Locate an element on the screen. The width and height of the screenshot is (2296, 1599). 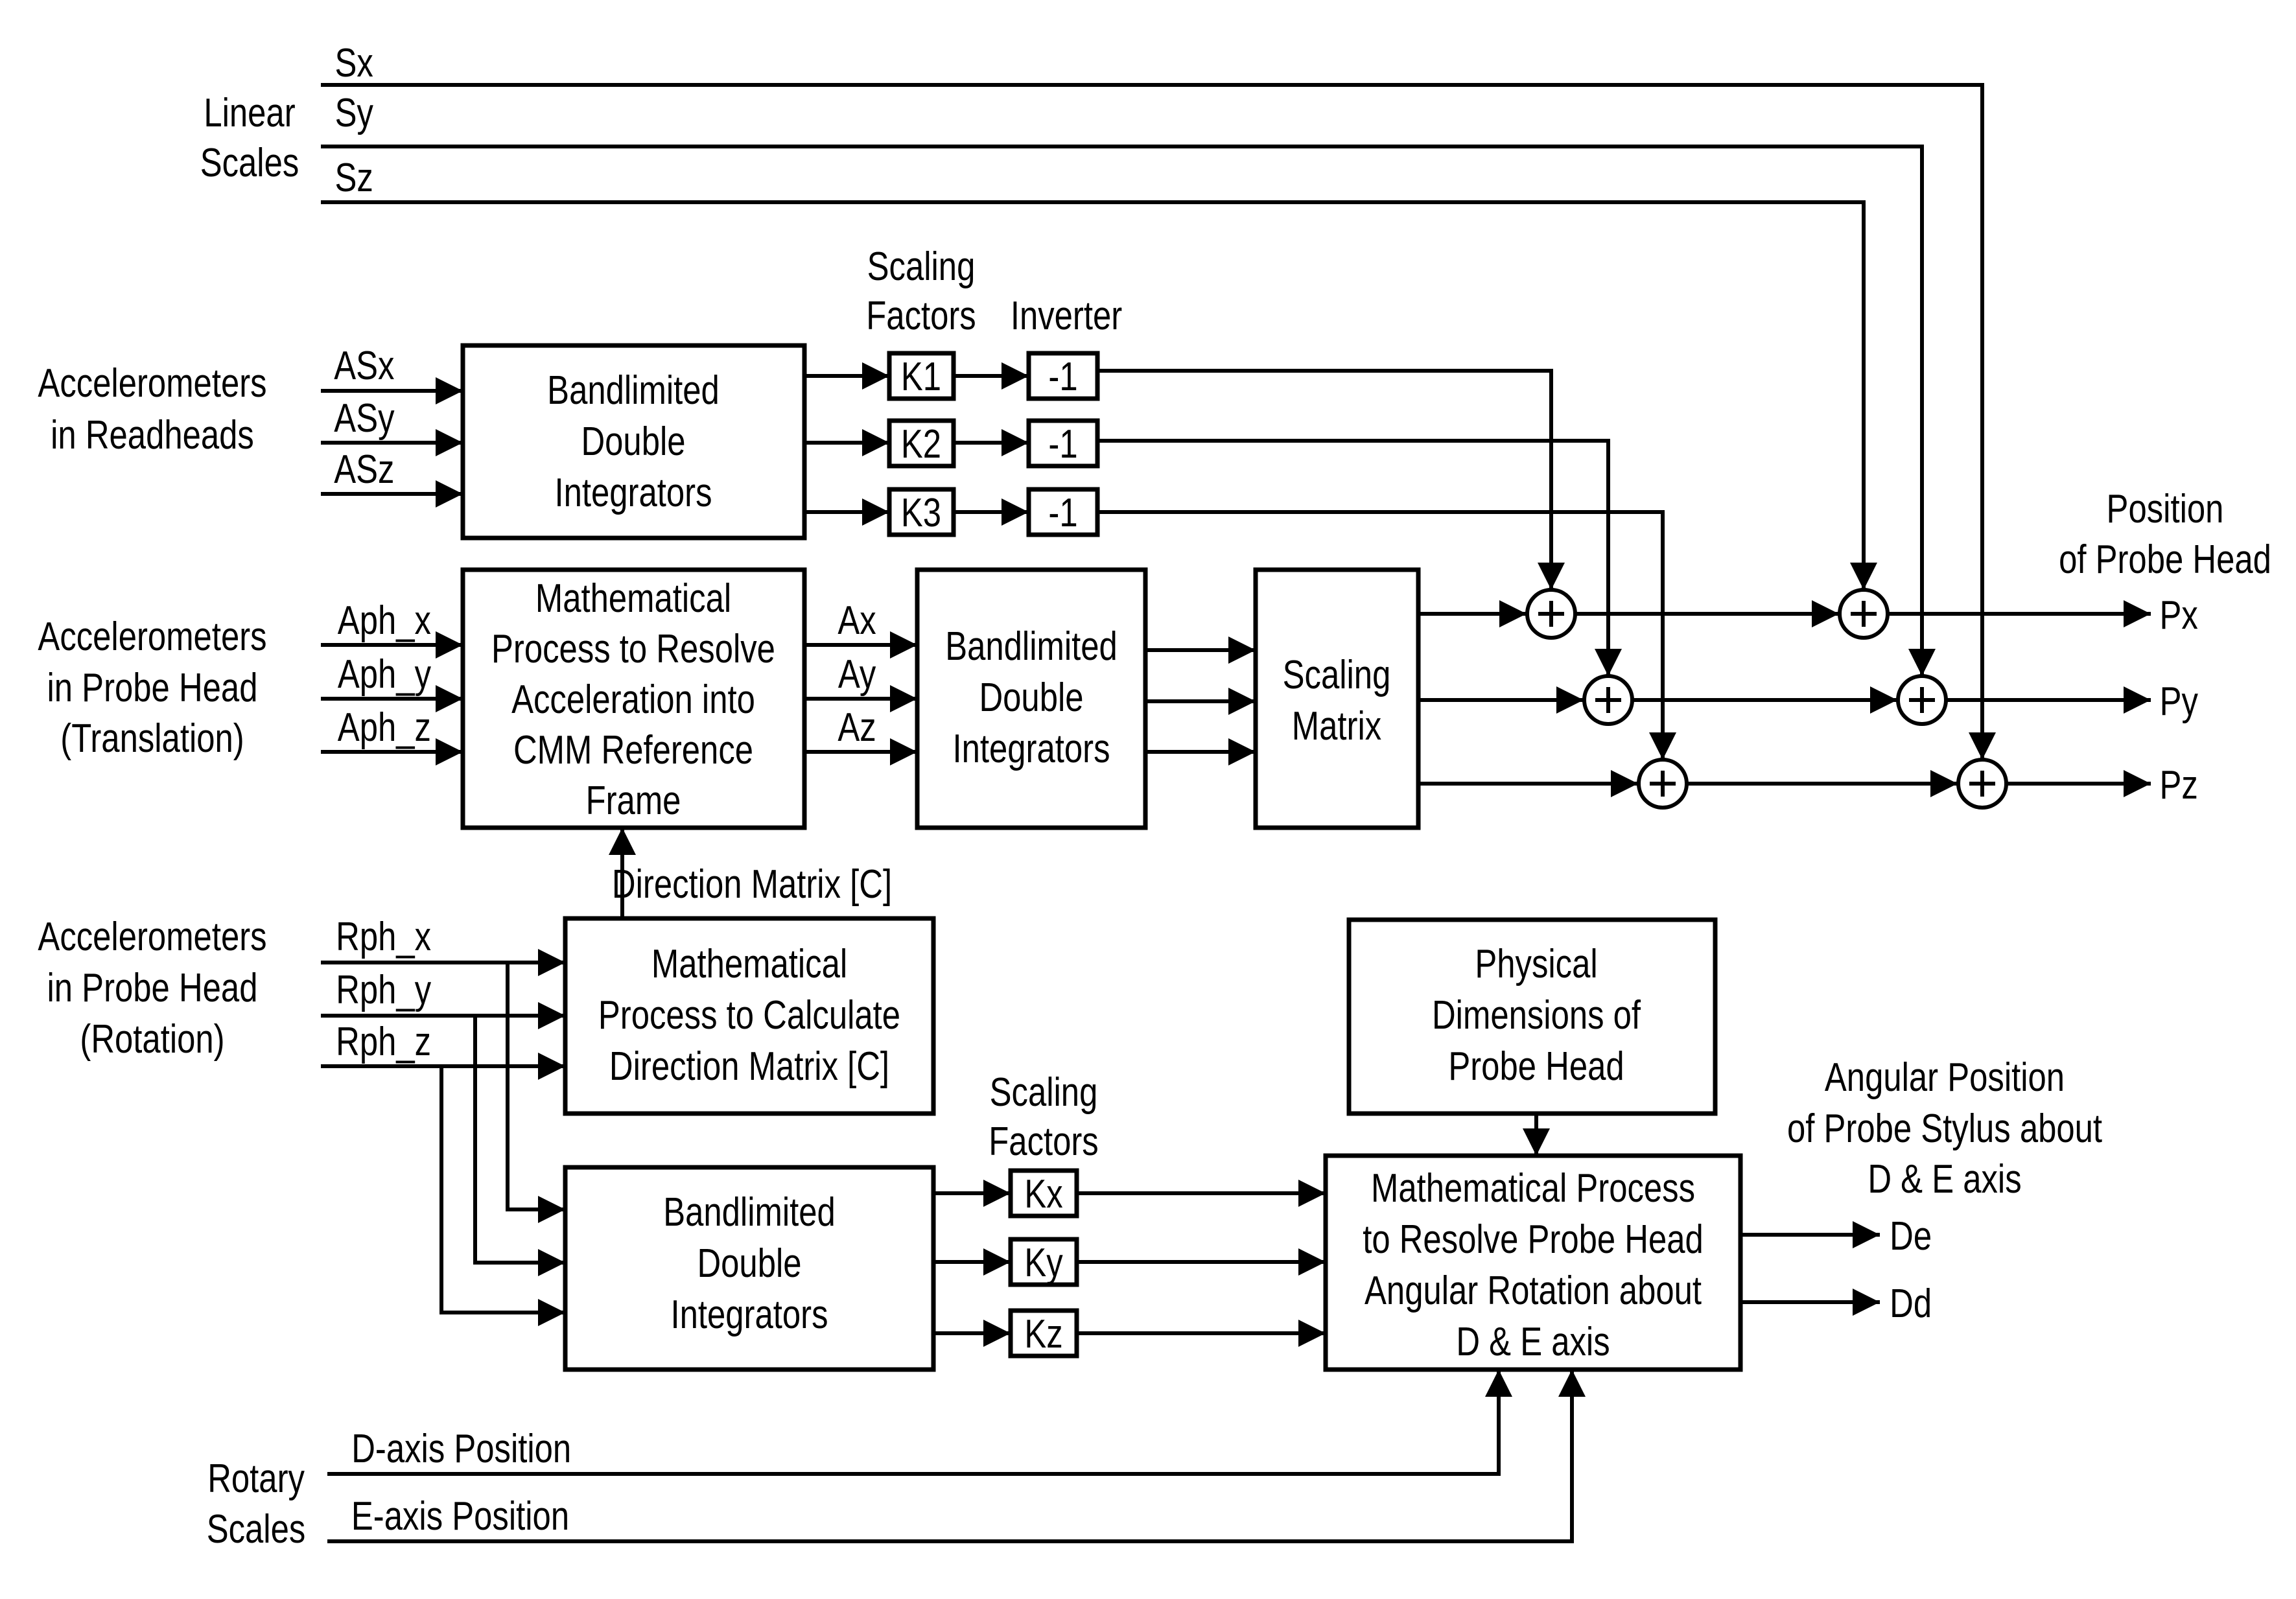
bdi-probe-line-2: Double is located at coordinates (1031, 697).